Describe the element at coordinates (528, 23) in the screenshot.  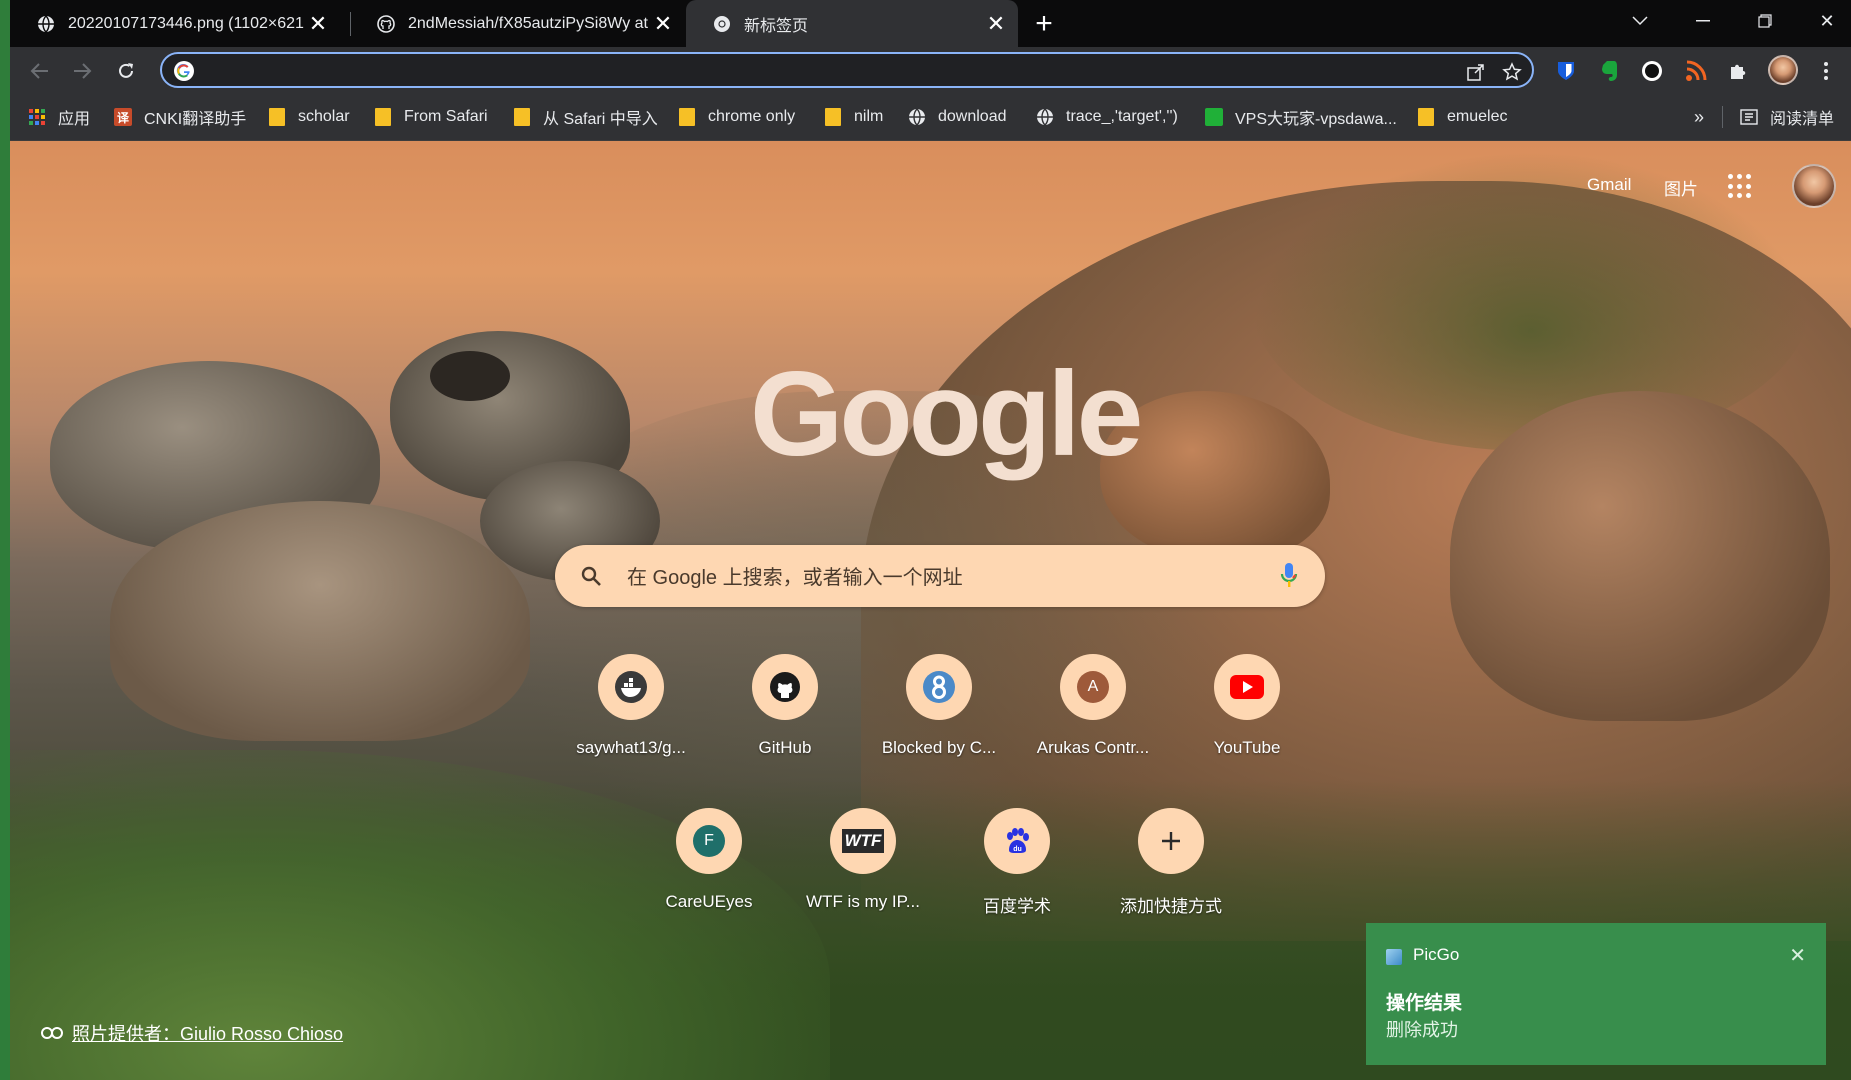
I see `tab-title: 2ndMessiah/fX85autziPySi8Wy at` at that location.